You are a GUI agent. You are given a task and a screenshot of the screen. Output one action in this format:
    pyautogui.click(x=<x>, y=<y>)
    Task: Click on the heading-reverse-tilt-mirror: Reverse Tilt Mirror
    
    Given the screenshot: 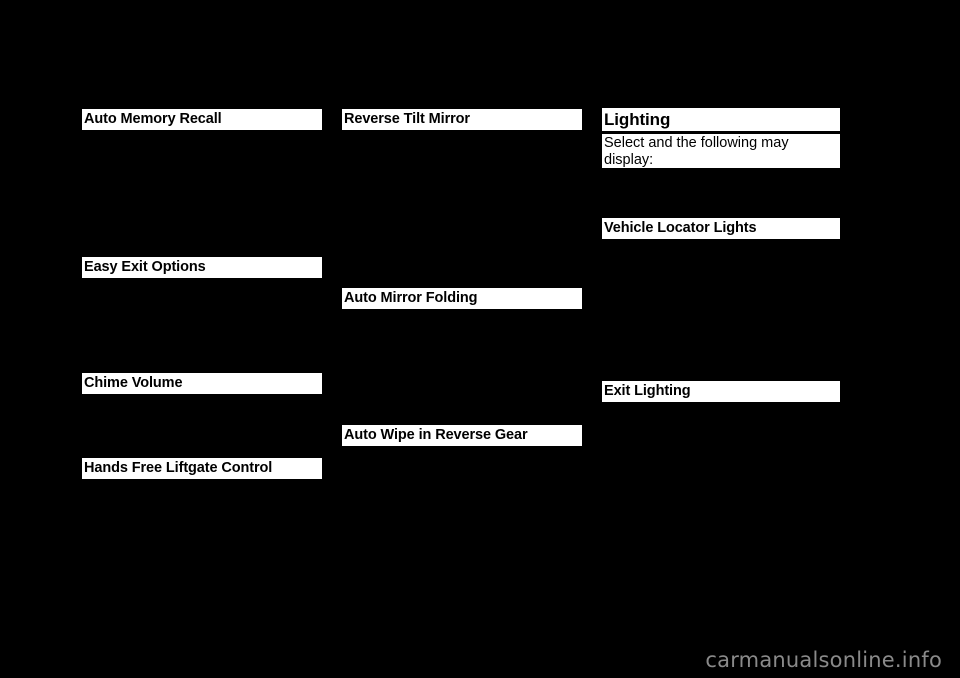 What is the action you would take?
    pyautogui.click(x=462, y=119)
    